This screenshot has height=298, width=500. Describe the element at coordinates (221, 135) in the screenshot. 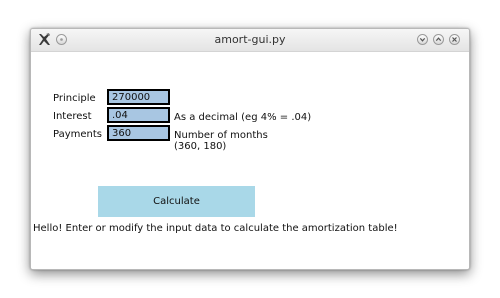

I see `payments-hint-line1: Number of months` at that location.